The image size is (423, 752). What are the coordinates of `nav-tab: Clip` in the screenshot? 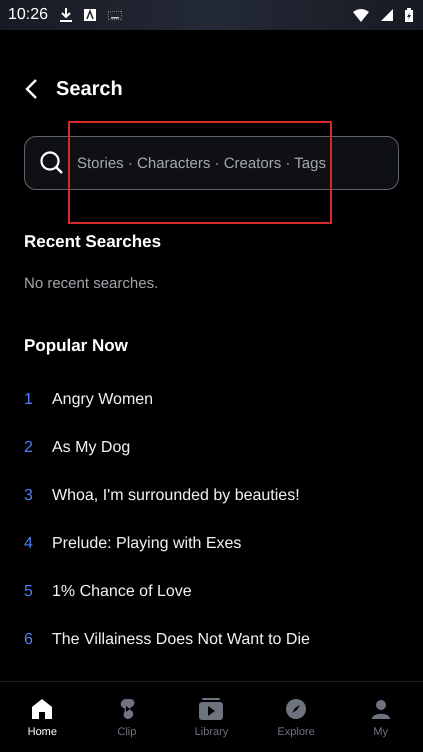 It's located at (127, 717).